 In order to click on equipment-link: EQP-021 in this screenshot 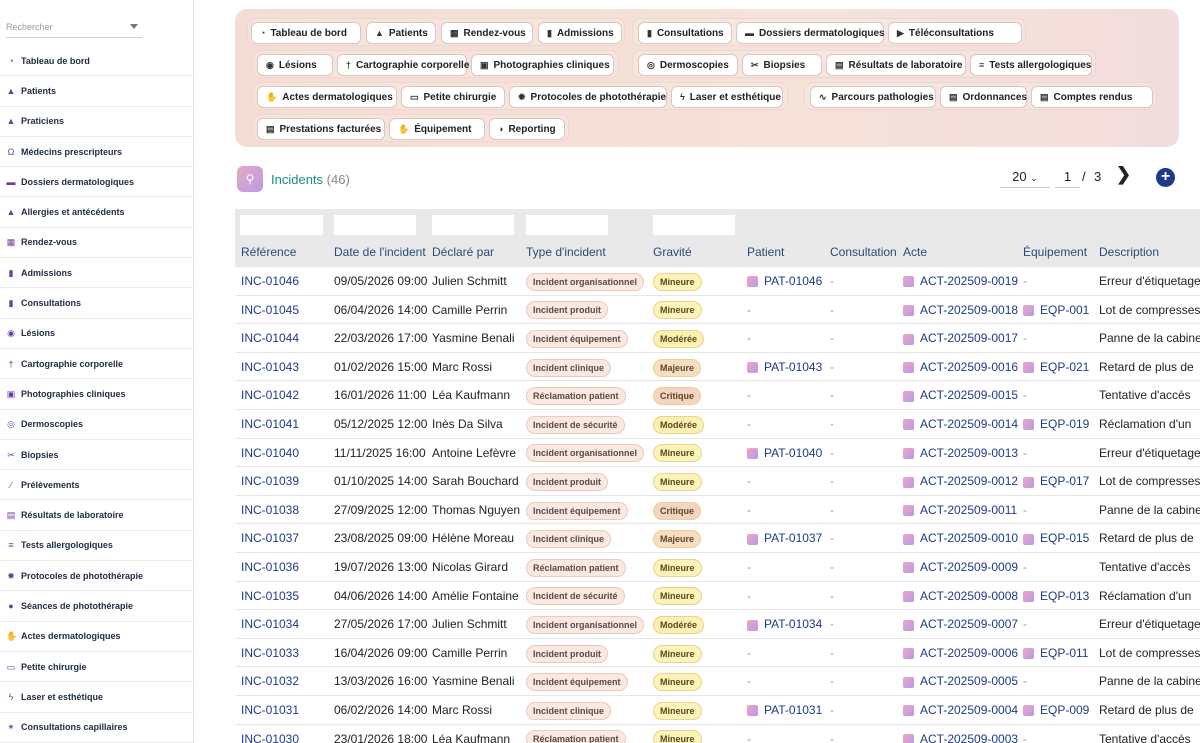, I will do `click(1056, 367)`.